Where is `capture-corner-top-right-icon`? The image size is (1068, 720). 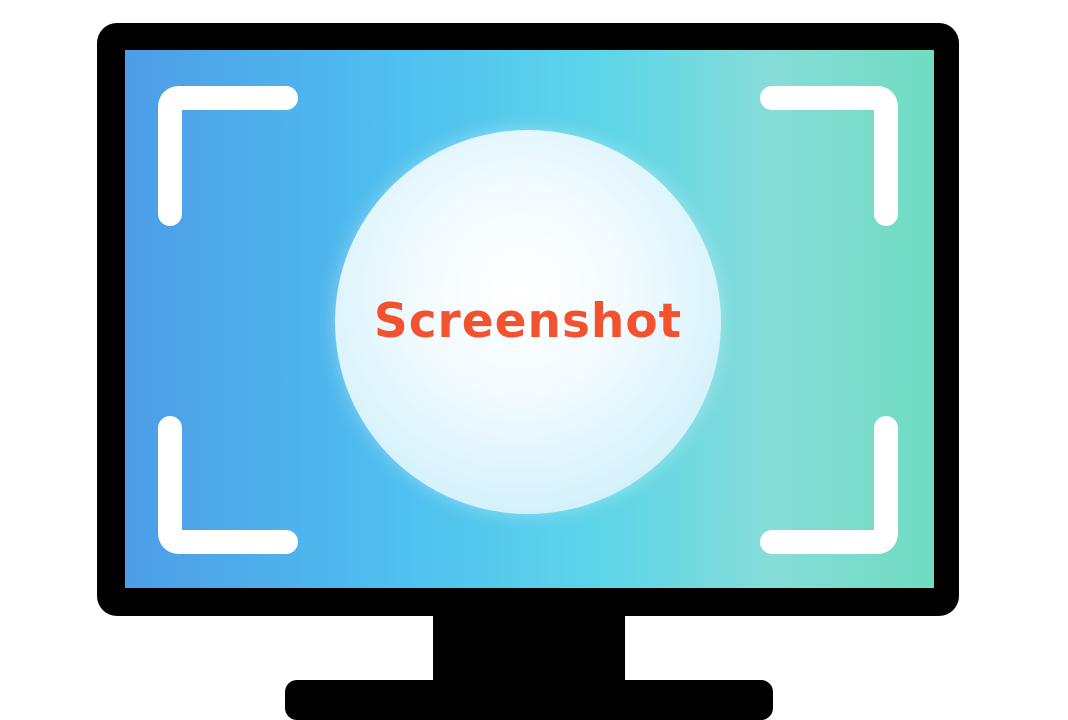 capture-corner-top-right-icon is located at coordinates (829, 156).